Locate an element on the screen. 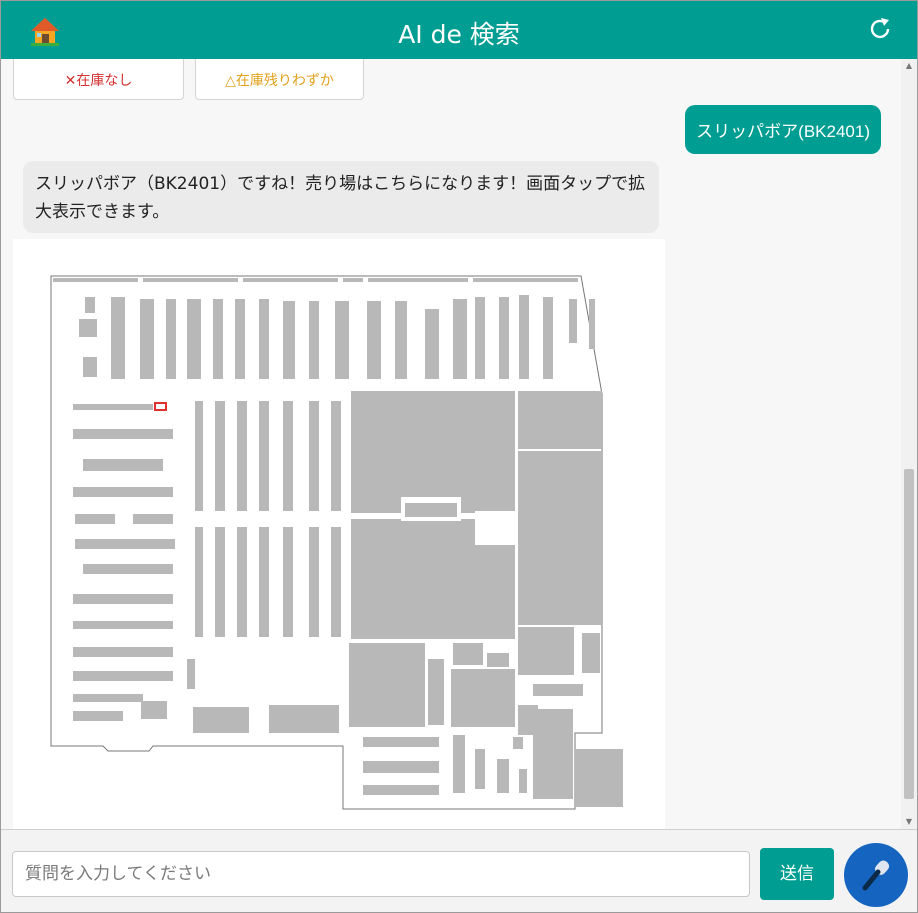 The height and width of the screenshot is (913, 918). input-bar: 送信 is located at coordinates (459, 870).